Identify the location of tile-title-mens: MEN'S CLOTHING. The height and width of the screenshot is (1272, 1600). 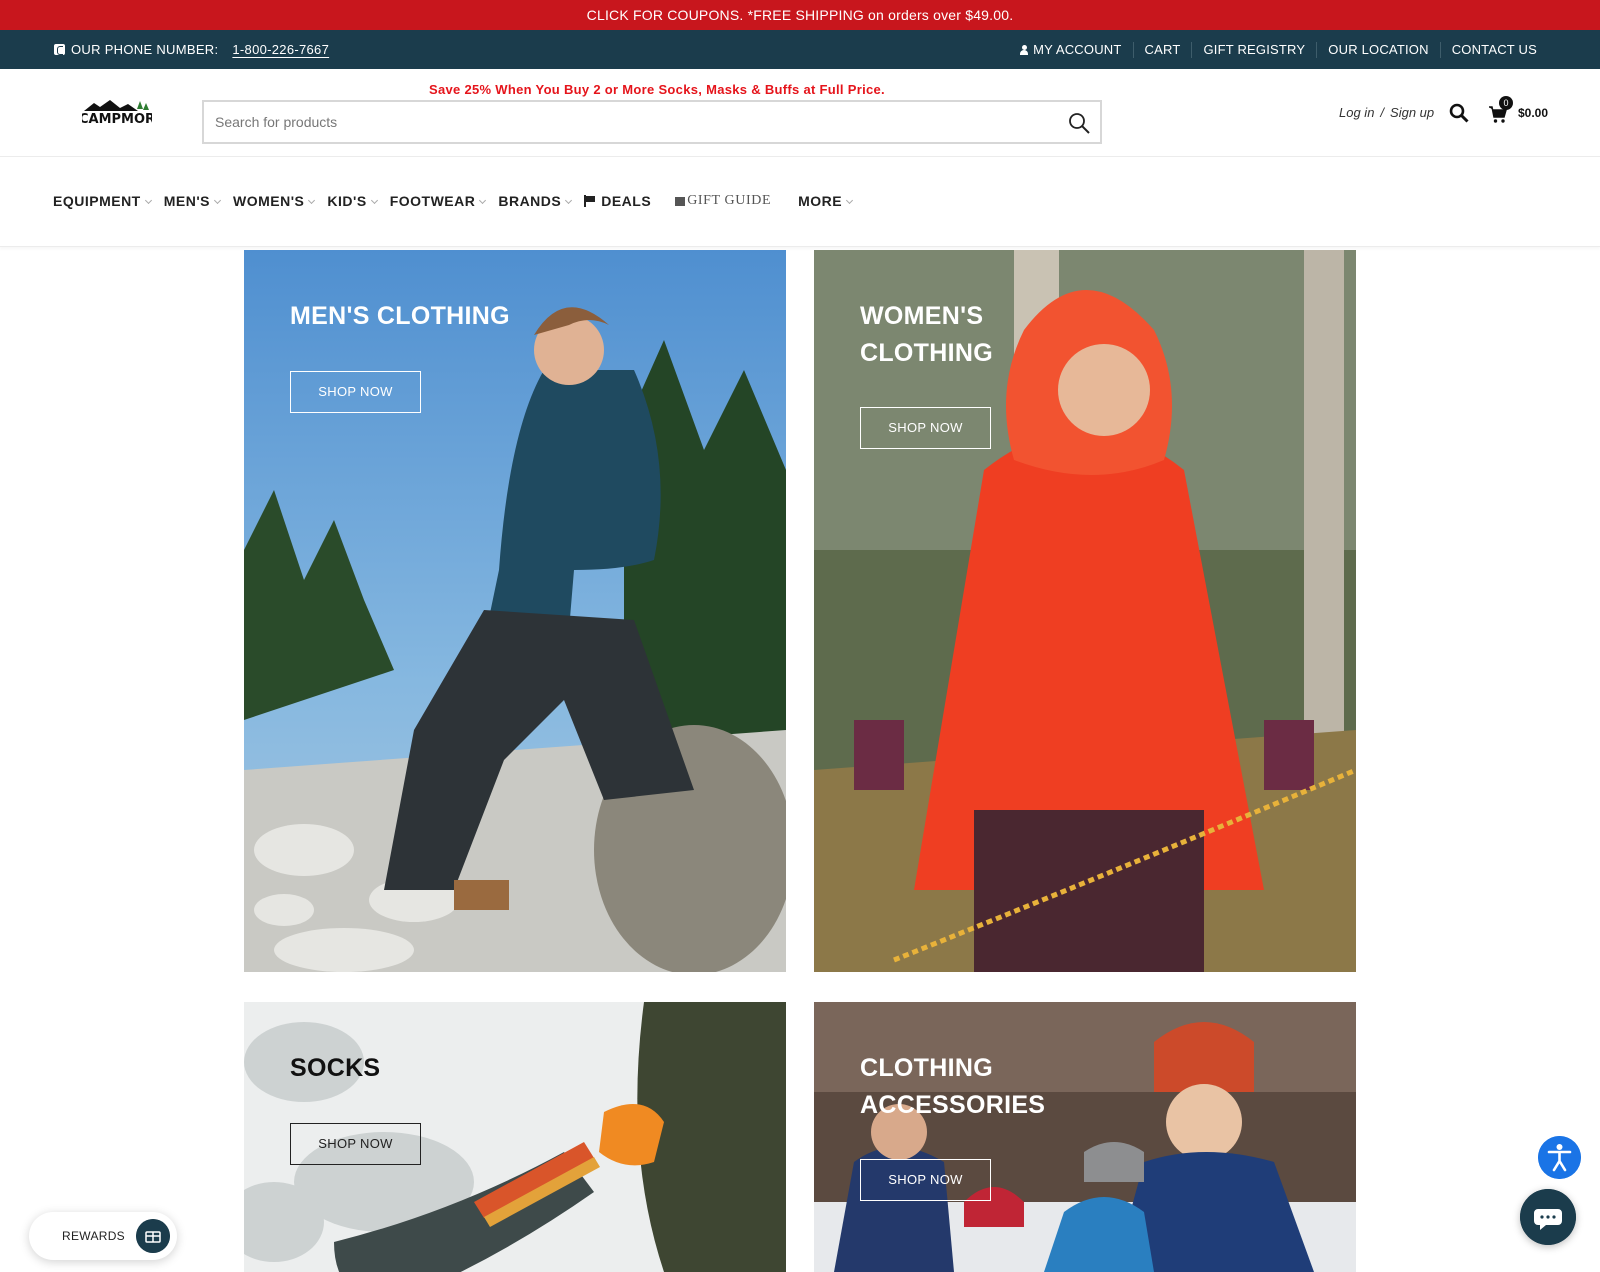
(400, 316).